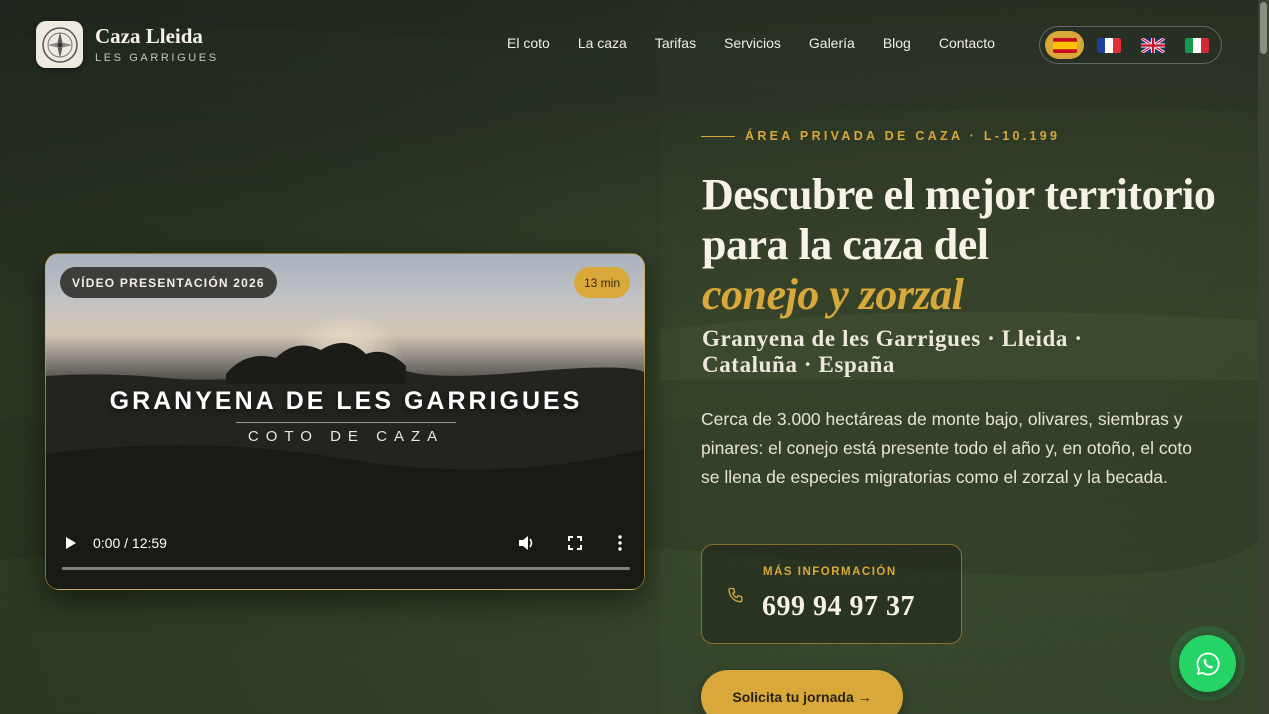 This screenshot has height=714, width=1269. I want to click on page-scrollbar, so click(1263, 357).